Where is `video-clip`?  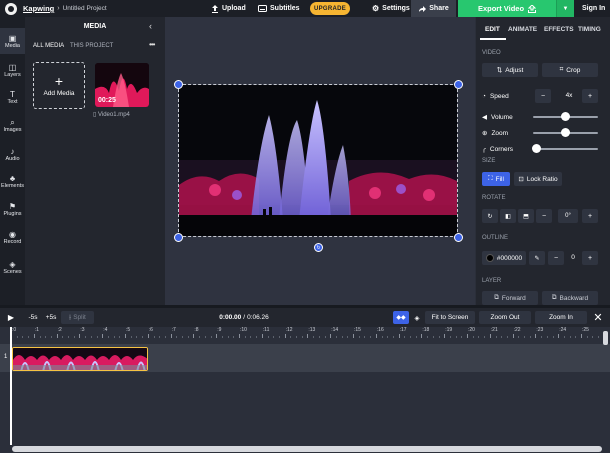 video-clip is located at coordinates (80, 359).